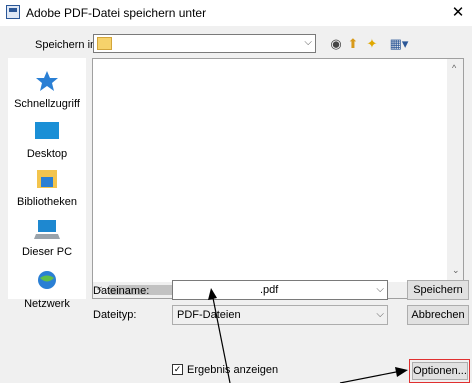 The height and width of the screenshot is (383, 472). What do you see at coordinates (221, 340) in the screenshot?
I see `arrow-to-filename` at bounding box center [221, 340].